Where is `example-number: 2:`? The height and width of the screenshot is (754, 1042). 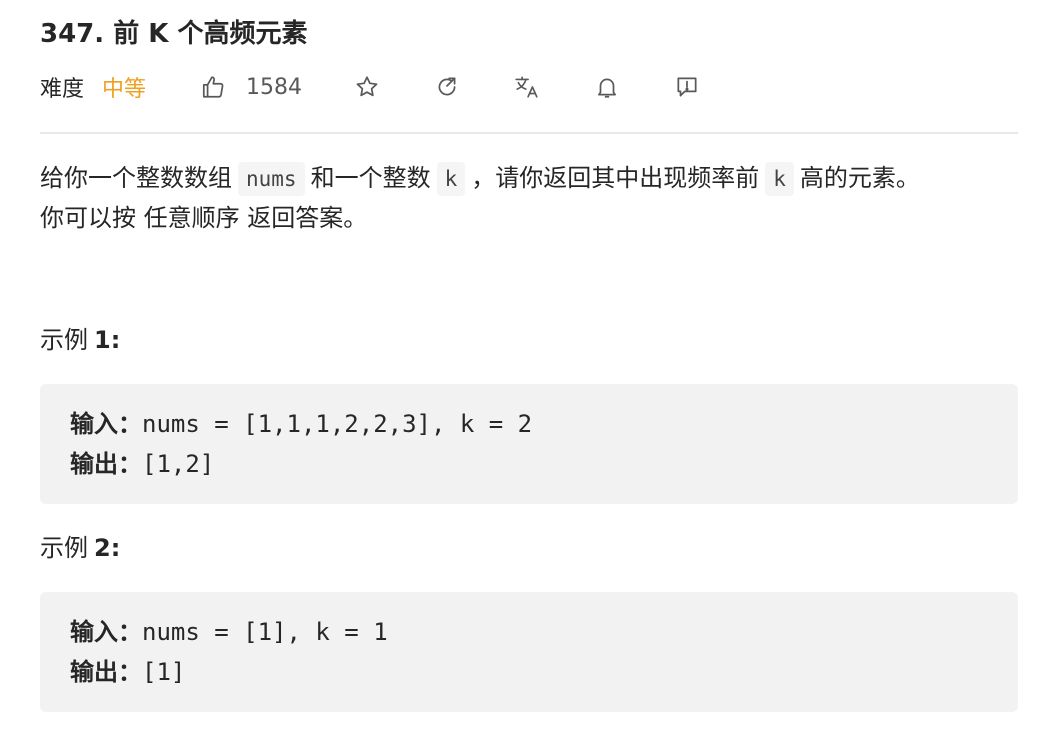
example-number: 2: is located at coordinates (107, 548).